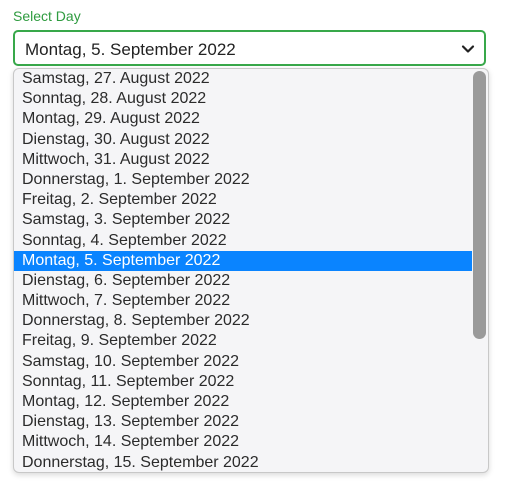 Image resolution: width=505 pixels, height=488 pixels. What do you see at coordinates (243, 260) in the screenshot?
I see `option-selected: Montag, 5. September 2022` at bounding box center [243, 260].